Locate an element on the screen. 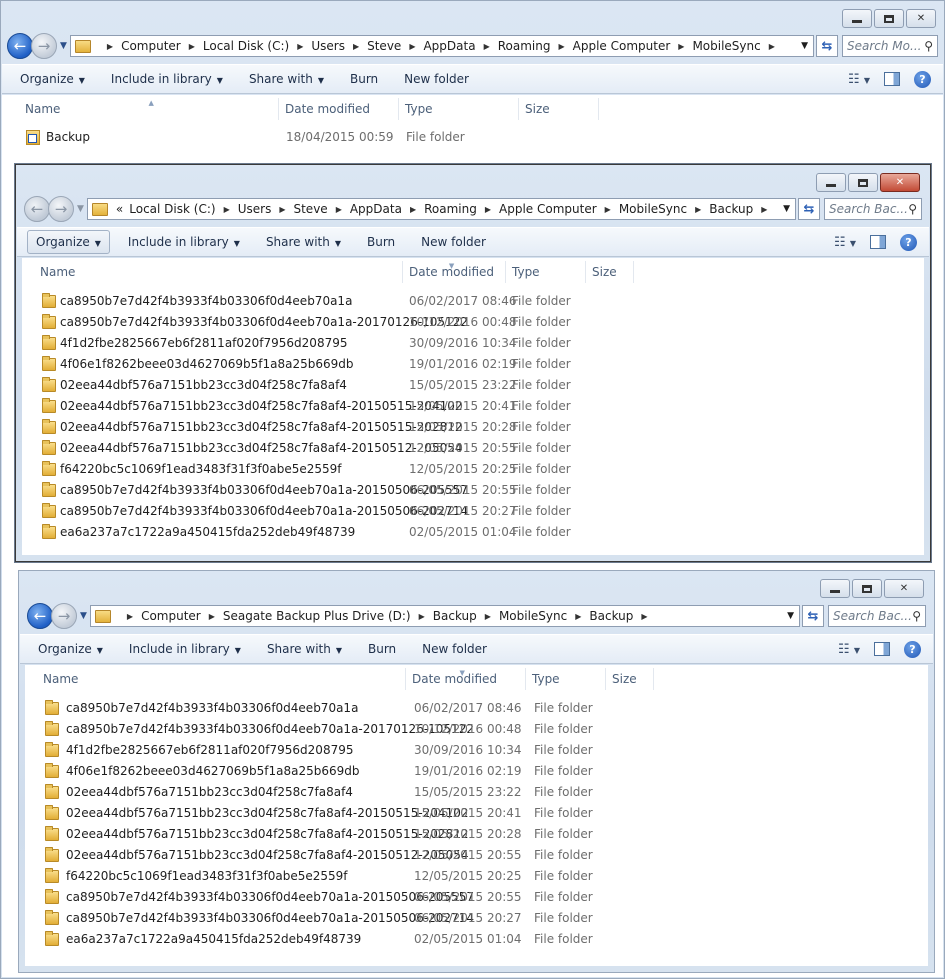 The height and width of the screenshot is (979, 945). column-name: Name ▲ is located at coordinates (149, 109).